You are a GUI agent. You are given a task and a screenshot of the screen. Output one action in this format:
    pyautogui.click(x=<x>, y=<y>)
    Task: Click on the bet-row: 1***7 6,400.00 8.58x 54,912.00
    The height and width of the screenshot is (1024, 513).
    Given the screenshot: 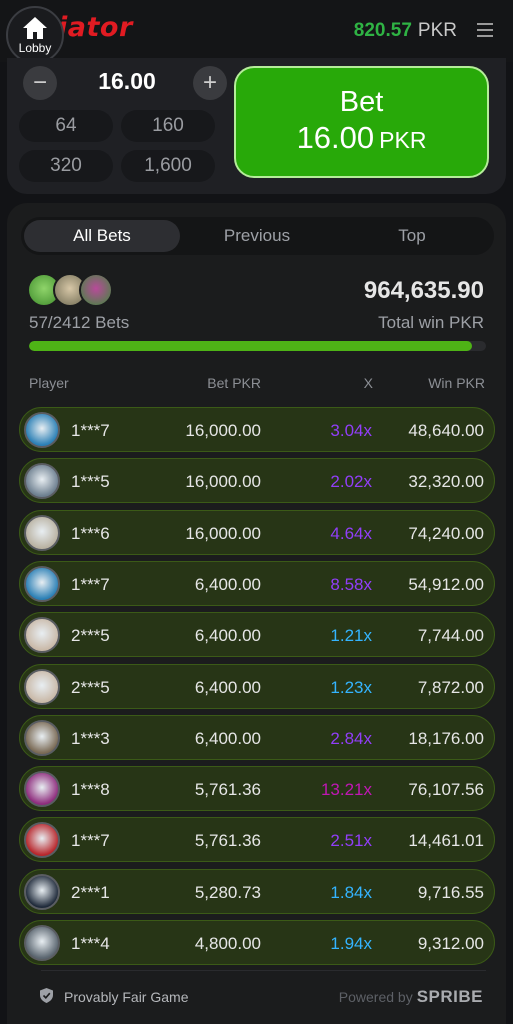 What is the action you would take?
    pyautogui.click(x=257, y=583)
    